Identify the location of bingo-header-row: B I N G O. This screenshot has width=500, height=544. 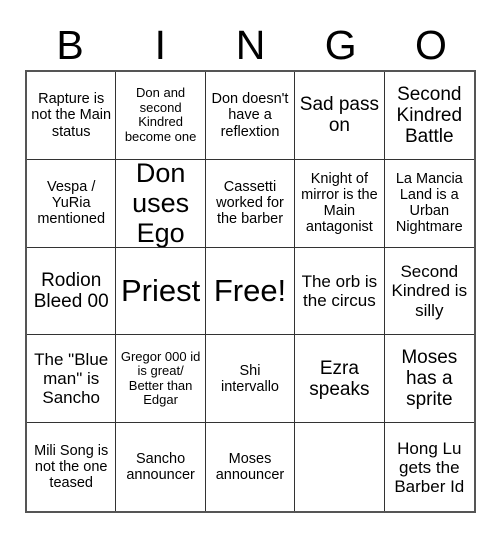
(250, 45).